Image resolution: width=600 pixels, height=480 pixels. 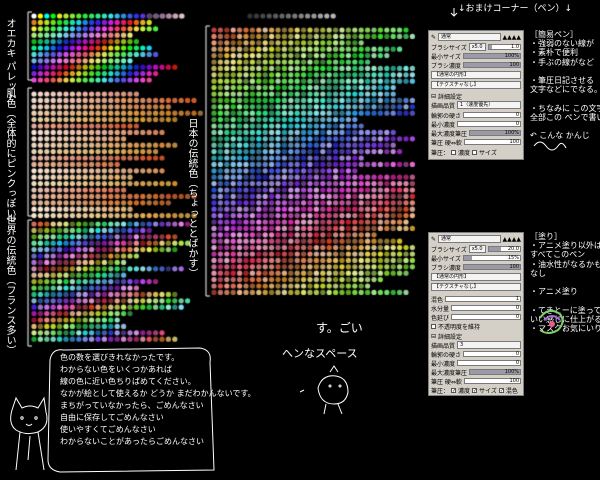 I want to click on bird-doodle, so click(x=324, y=390).